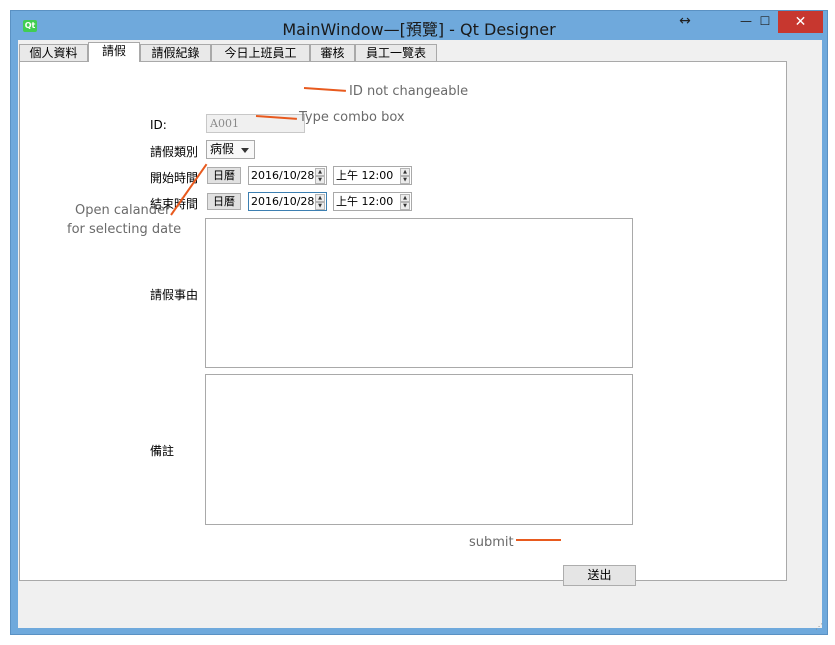 The image size is (835, 645). What do you see at coordinates (114, 52) in the screenshot?
I see `tab-leave: 請假` at bounding box center [114, 52].